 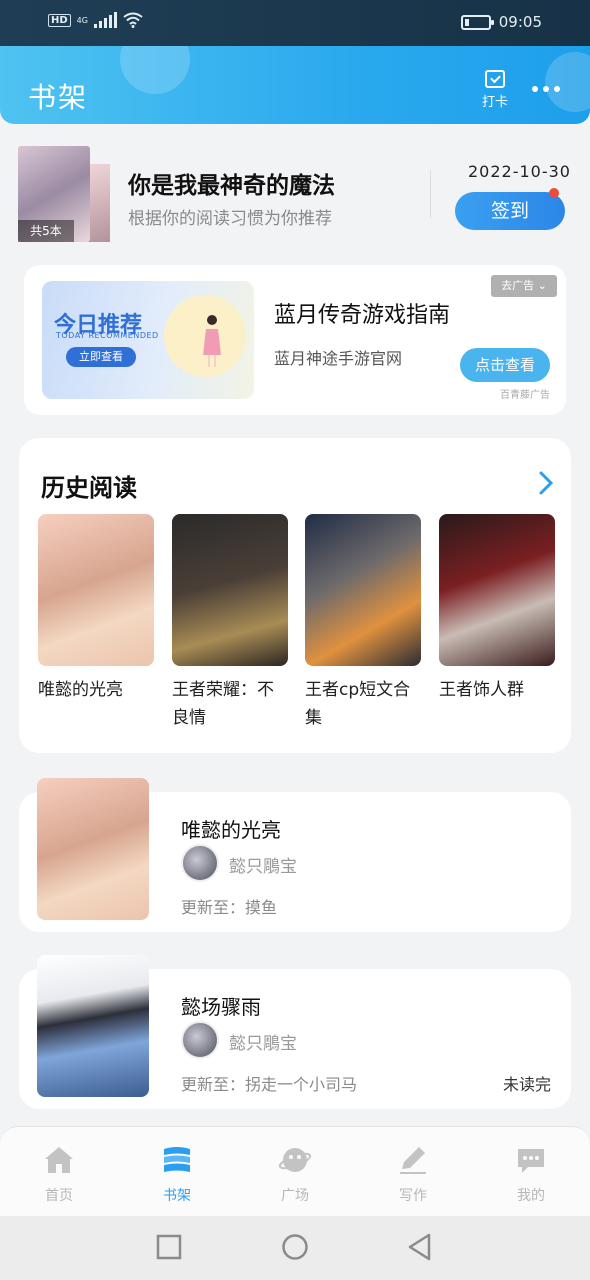 What do you see at coordinates (107, 335) in the screenshot?
I see `ad-image-subtitle: TODAY RECOMMENDED` at bounding box center [107, 335].